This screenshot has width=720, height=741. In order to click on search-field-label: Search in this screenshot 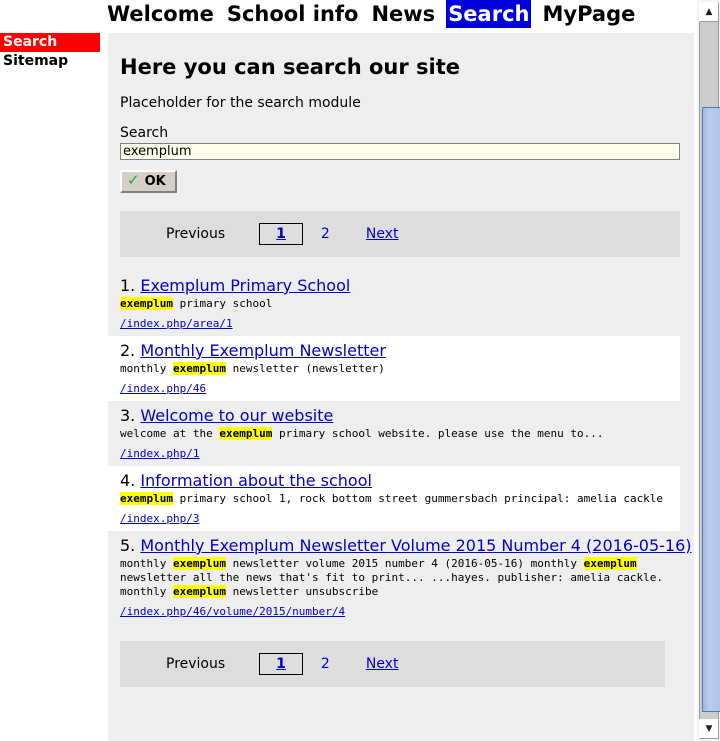, I will do `click(144, 133)`.